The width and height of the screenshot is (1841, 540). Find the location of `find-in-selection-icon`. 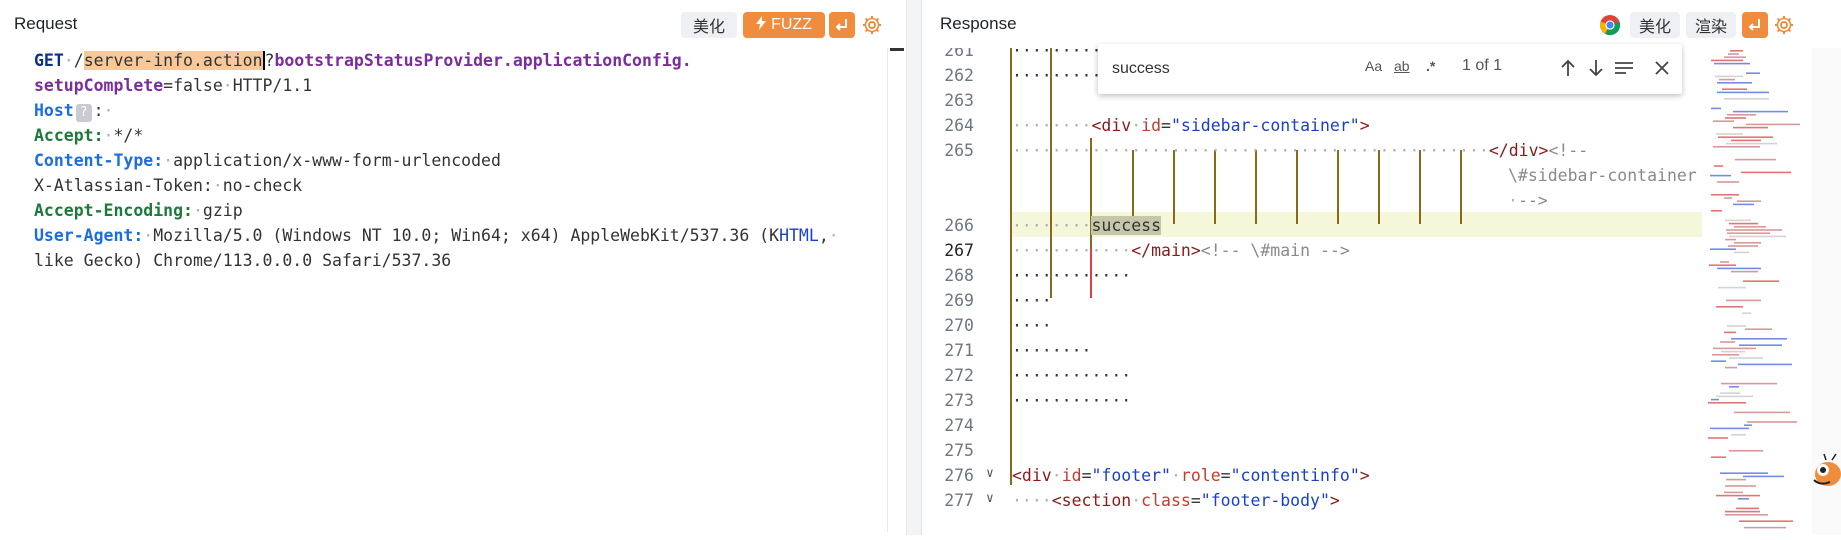

find-in-selection-icon is located at coordinates (1624, 68).